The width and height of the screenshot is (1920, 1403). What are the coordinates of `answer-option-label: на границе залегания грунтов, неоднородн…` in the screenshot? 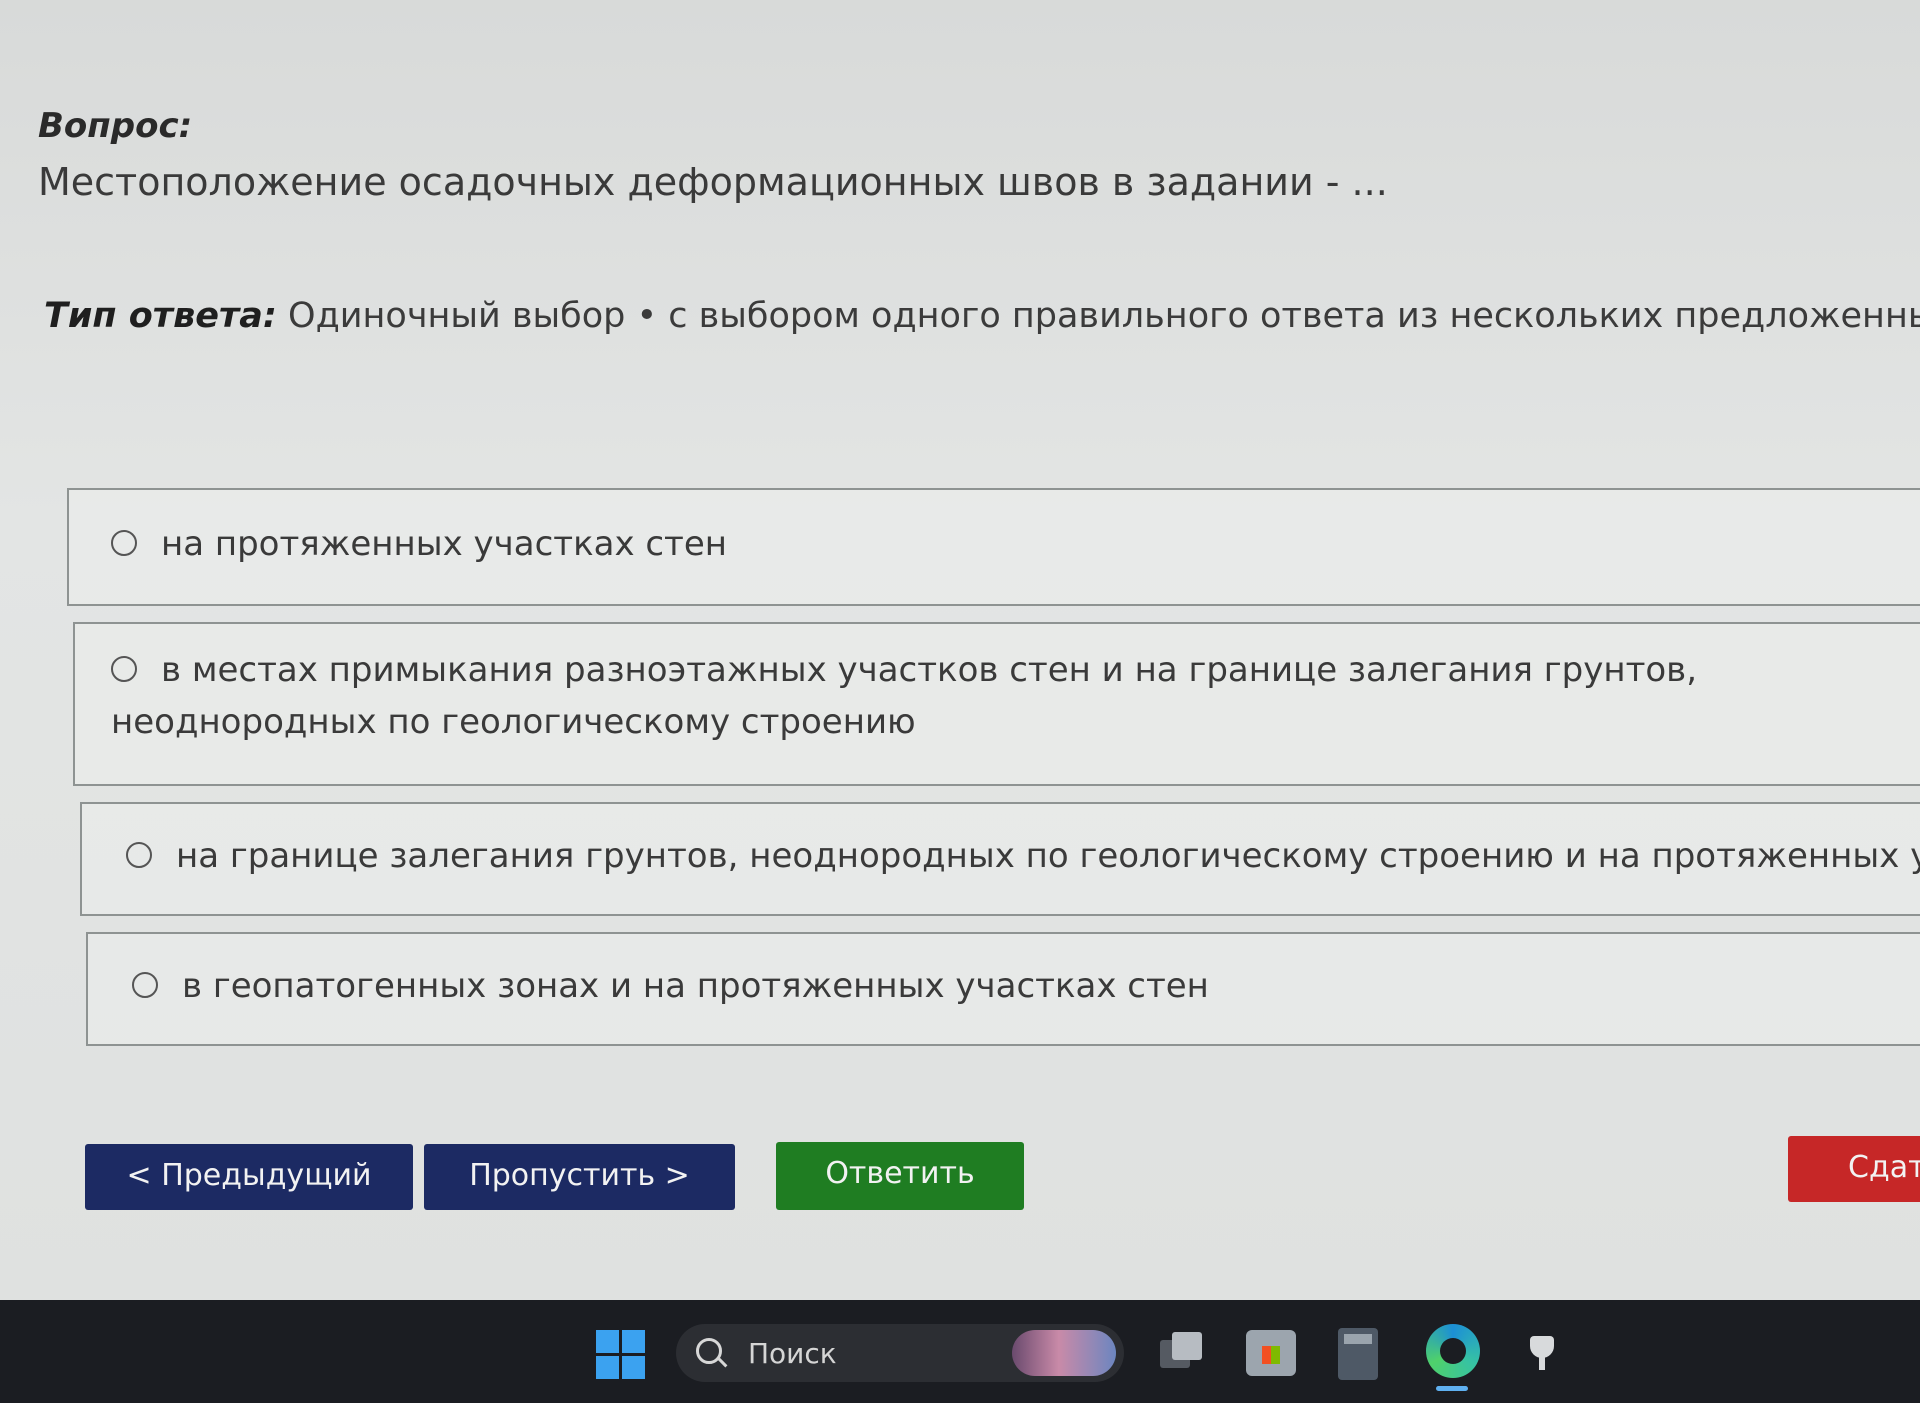 It's located at (1048, 856).